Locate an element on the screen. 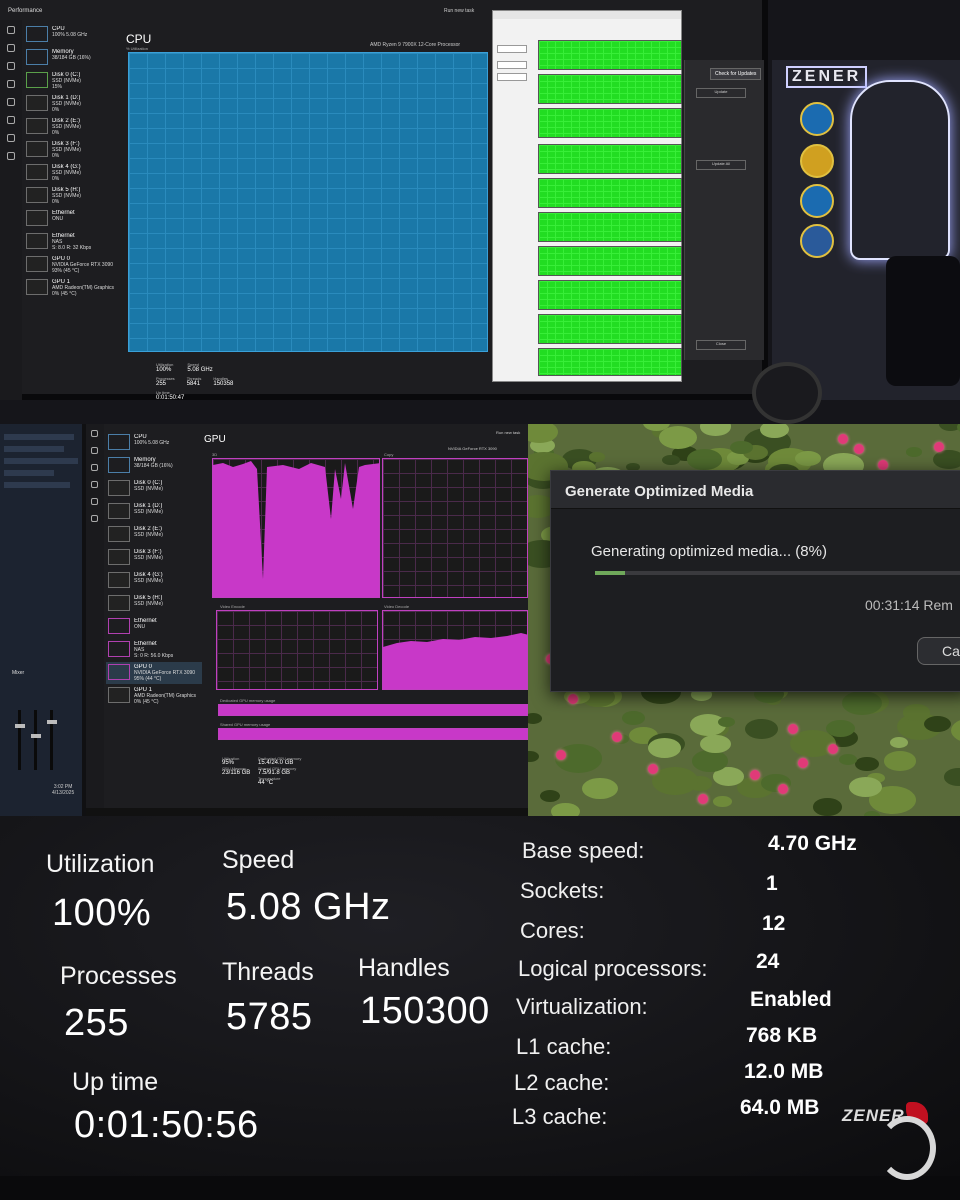 The image size is (960, 1200). handles-value: 150300 is located at coordinates (425, 1011).